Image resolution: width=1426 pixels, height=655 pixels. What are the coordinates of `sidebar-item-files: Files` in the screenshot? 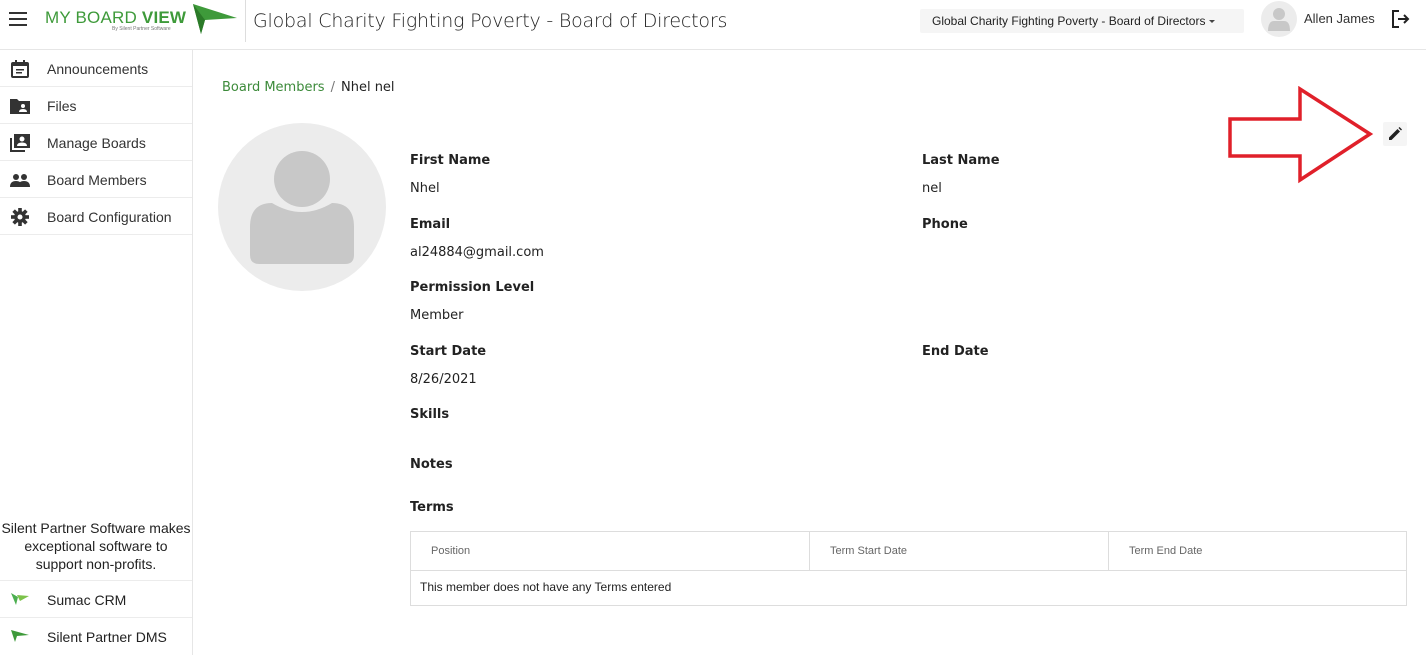 It's located at (96, 105).